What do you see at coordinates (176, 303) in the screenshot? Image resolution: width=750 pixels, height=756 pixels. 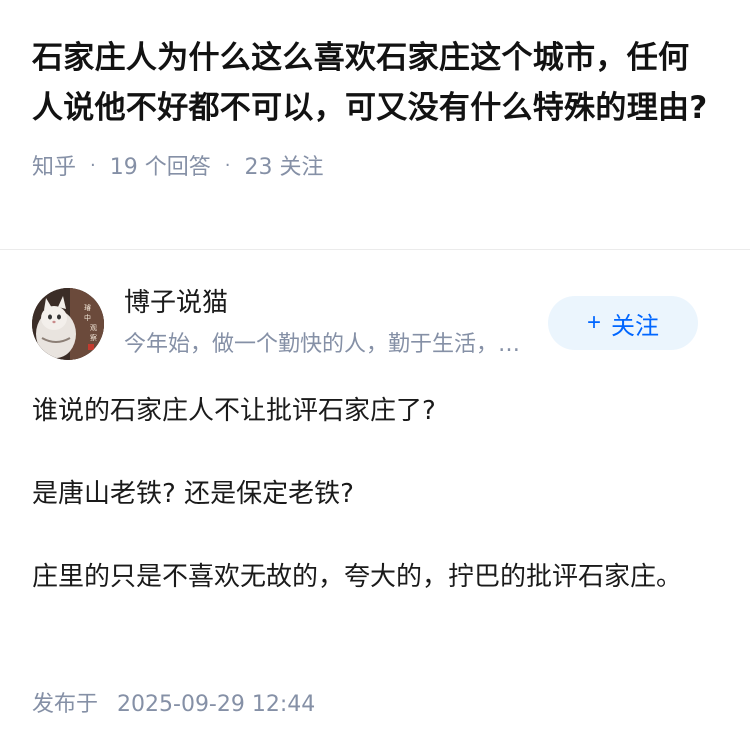 I see `author-name: 博子说猫` at bounding box center [176, 303].